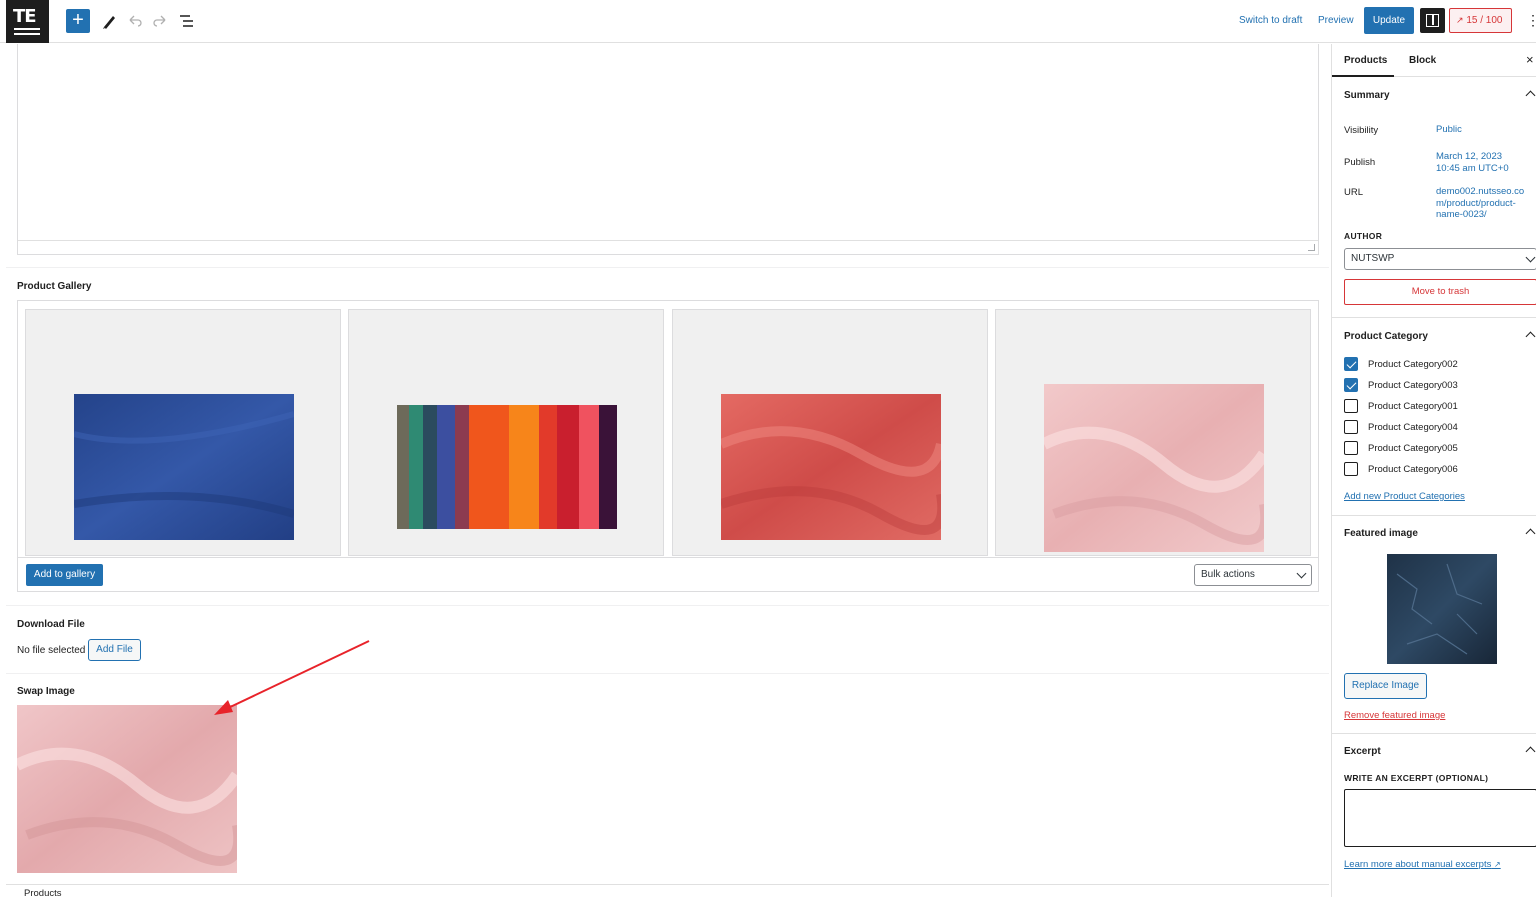  Describe the element at coordinates (1413, 448) in the screenshot. I see `category-label: Product Category005` at that location.